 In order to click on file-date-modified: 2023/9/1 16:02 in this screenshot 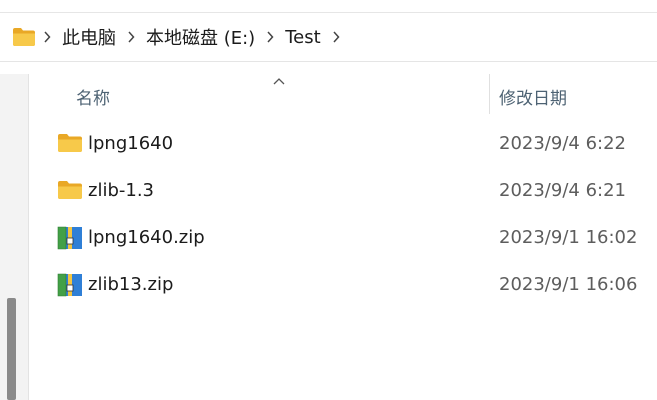, I will do `click(568, 237)`.